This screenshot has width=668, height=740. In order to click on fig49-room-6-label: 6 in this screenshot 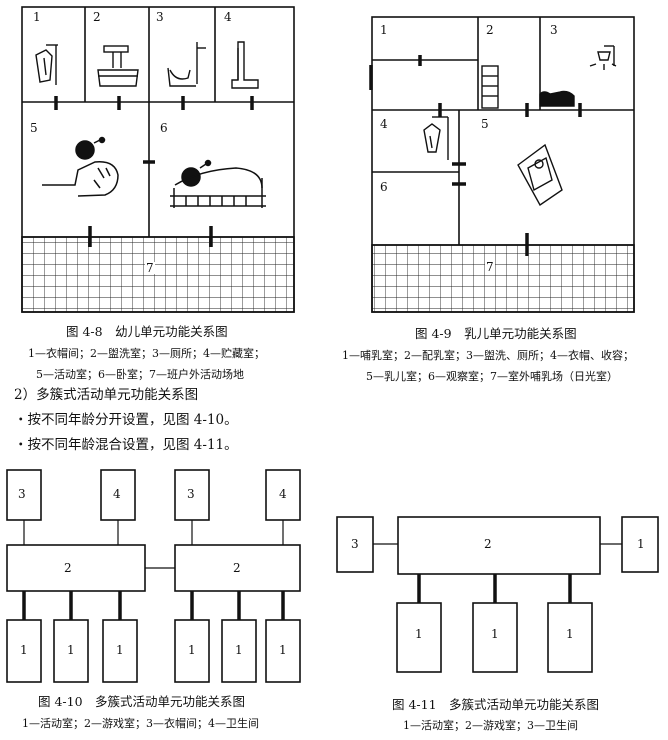, I will do `click(384, 187)`.